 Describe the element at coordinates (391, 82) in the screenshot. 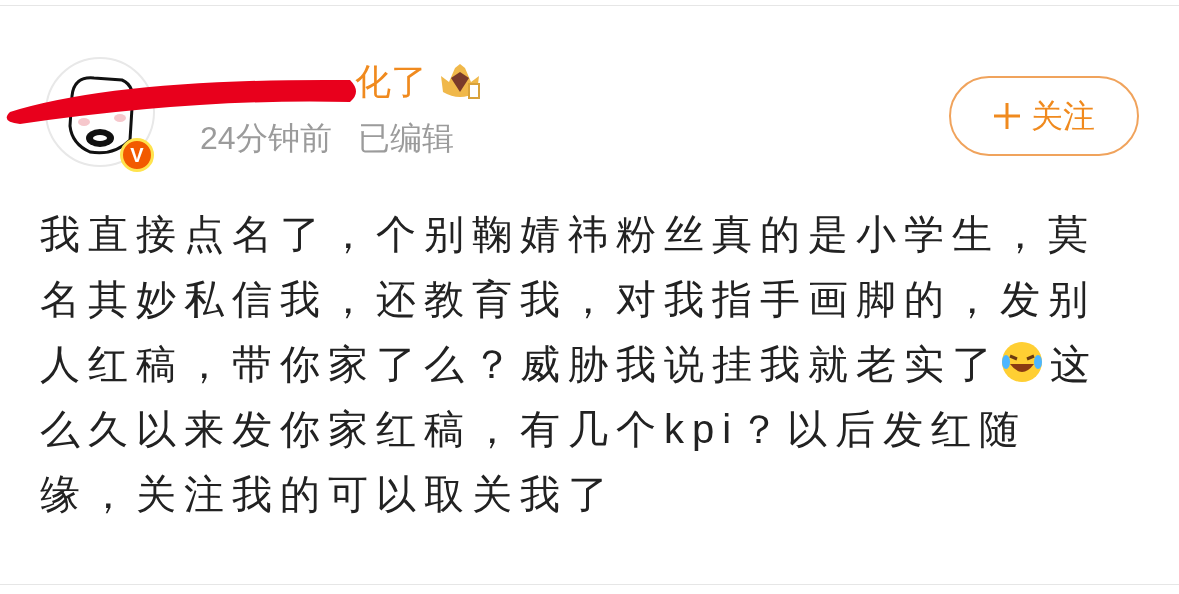

I see `username: 化了` at that location.